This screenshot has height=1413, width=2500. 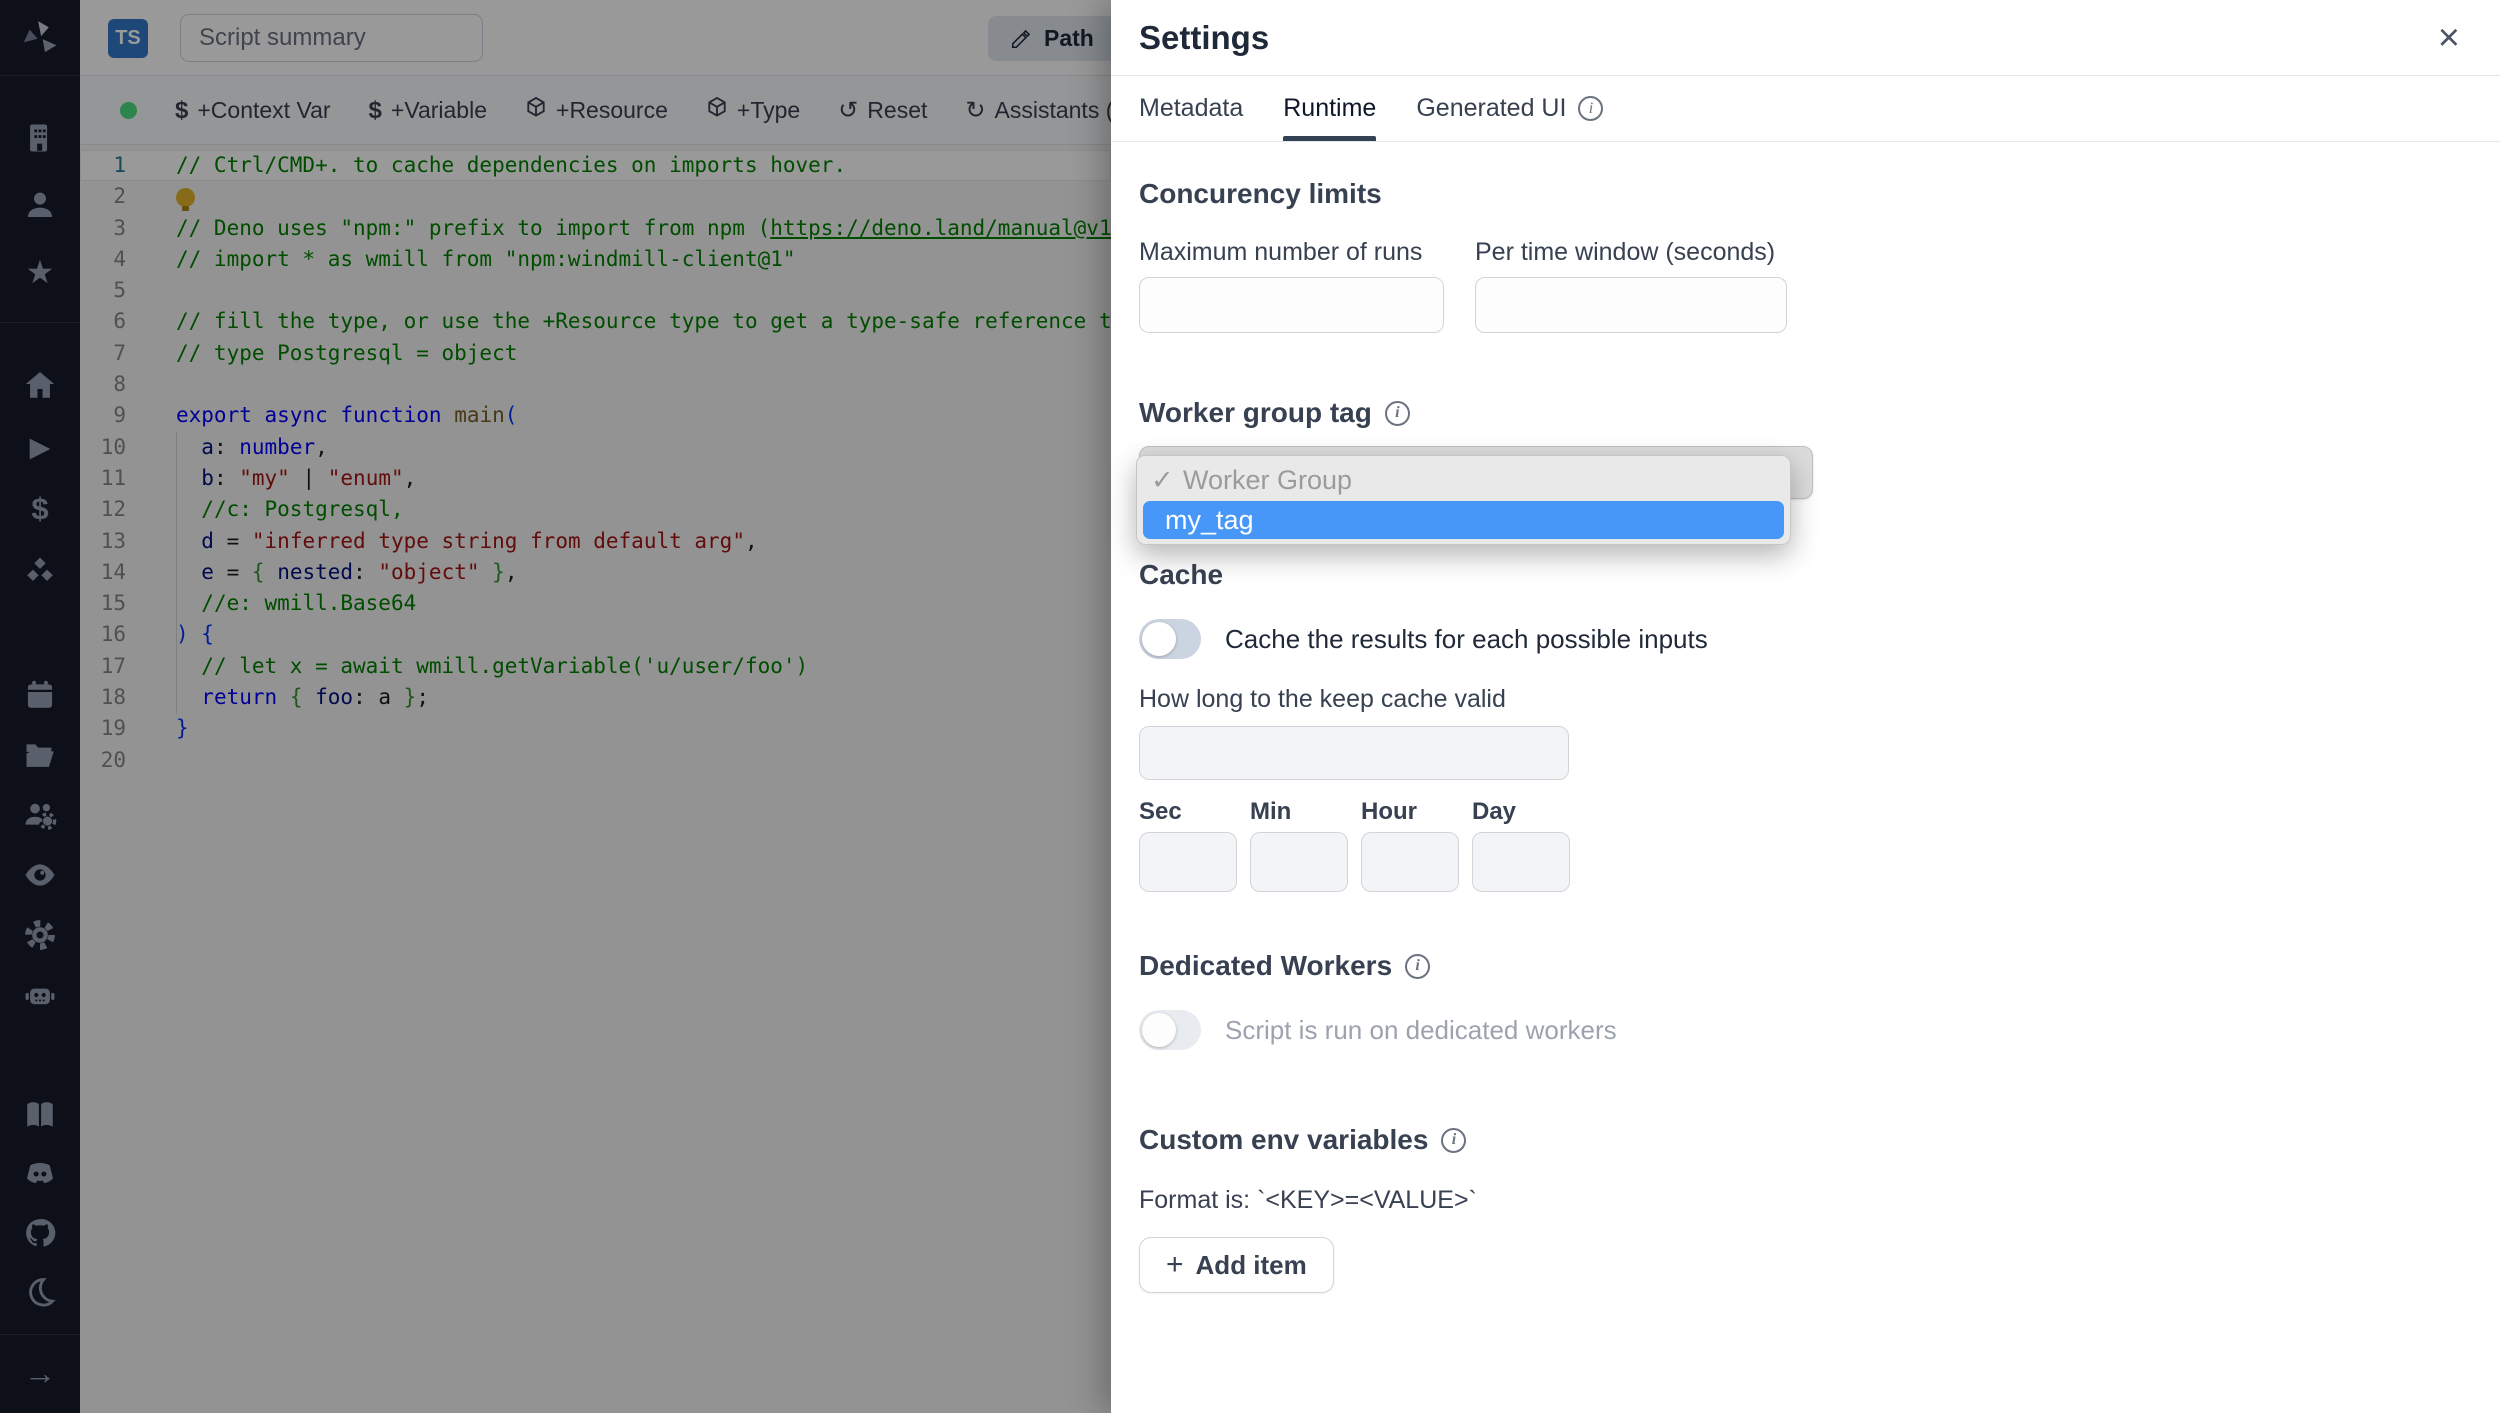 I want to click on unit-label: Day, so click(x=1494, y=811).